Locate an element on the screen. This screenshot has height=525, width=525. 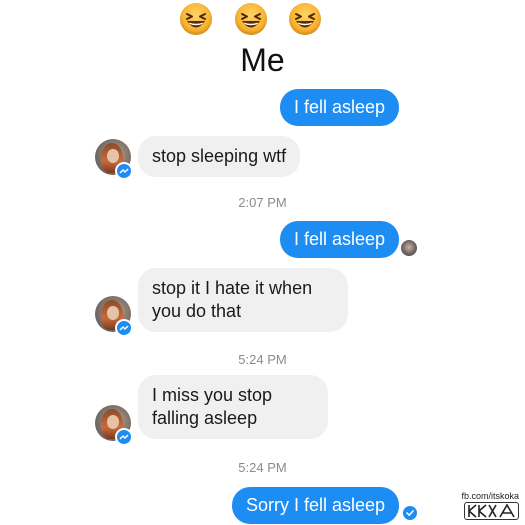
page-title: Me is located at coordinates (262, 60).